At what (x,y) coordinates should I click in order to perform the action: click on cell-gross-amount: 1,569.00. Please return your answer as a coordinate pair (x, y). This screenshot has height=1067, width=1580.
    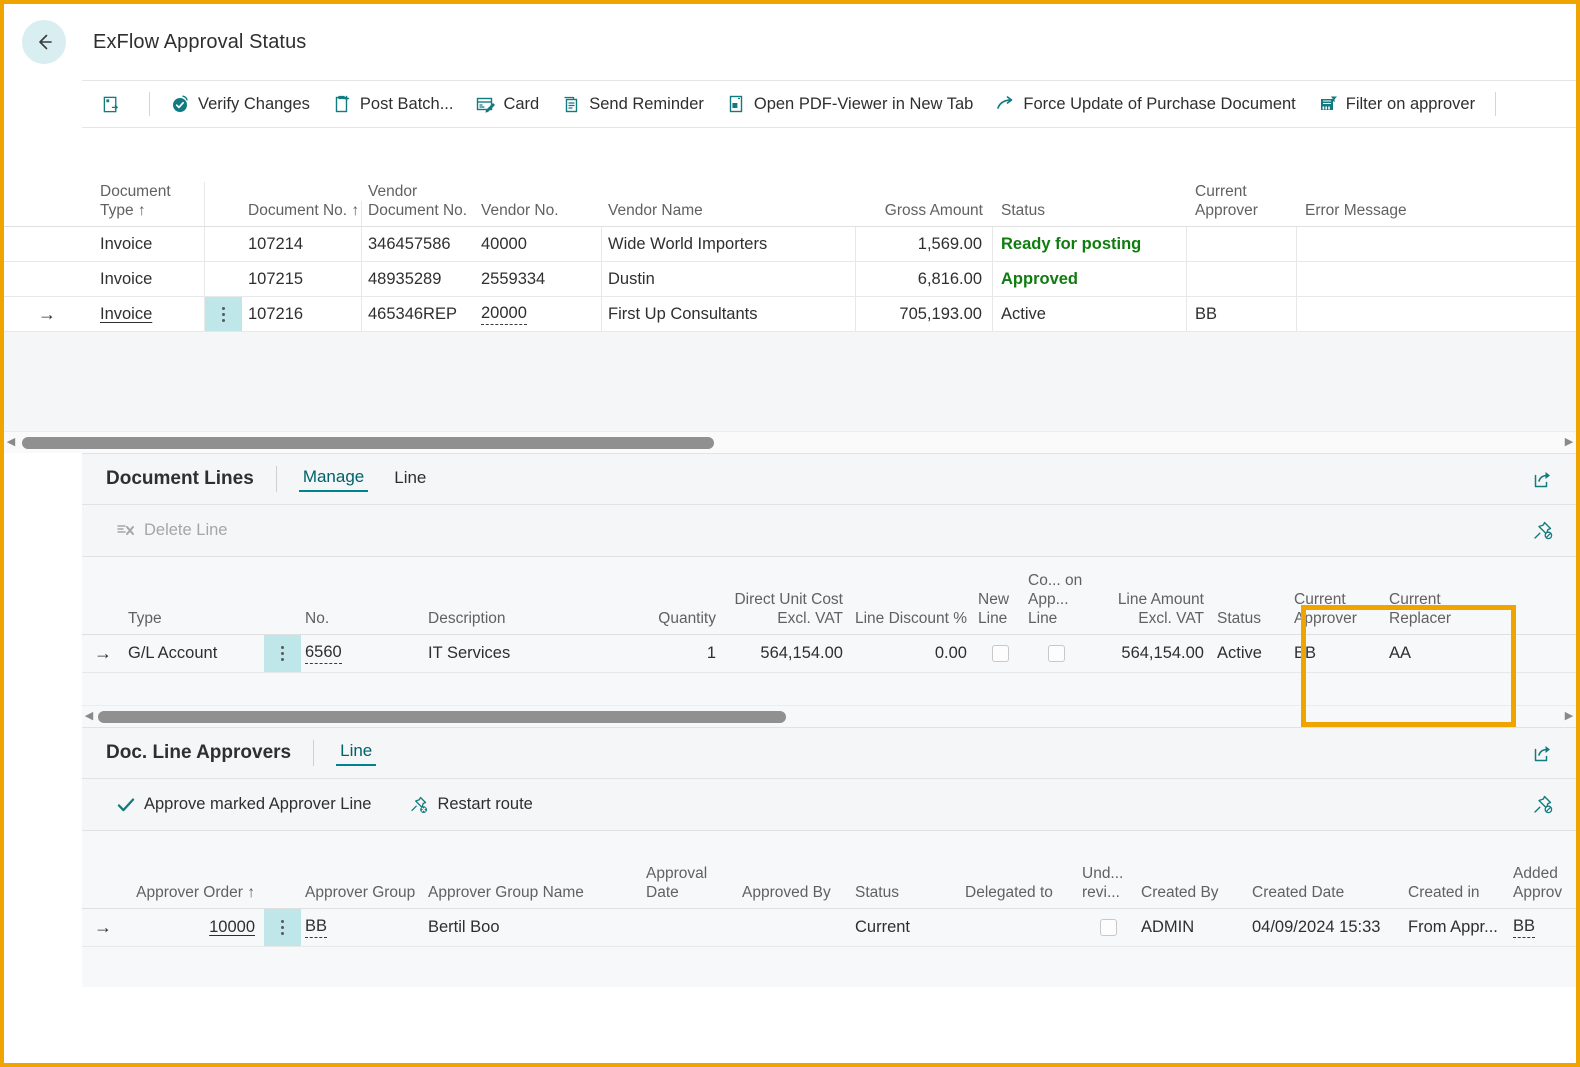
    Looking at the image, I should click on (924, 244).